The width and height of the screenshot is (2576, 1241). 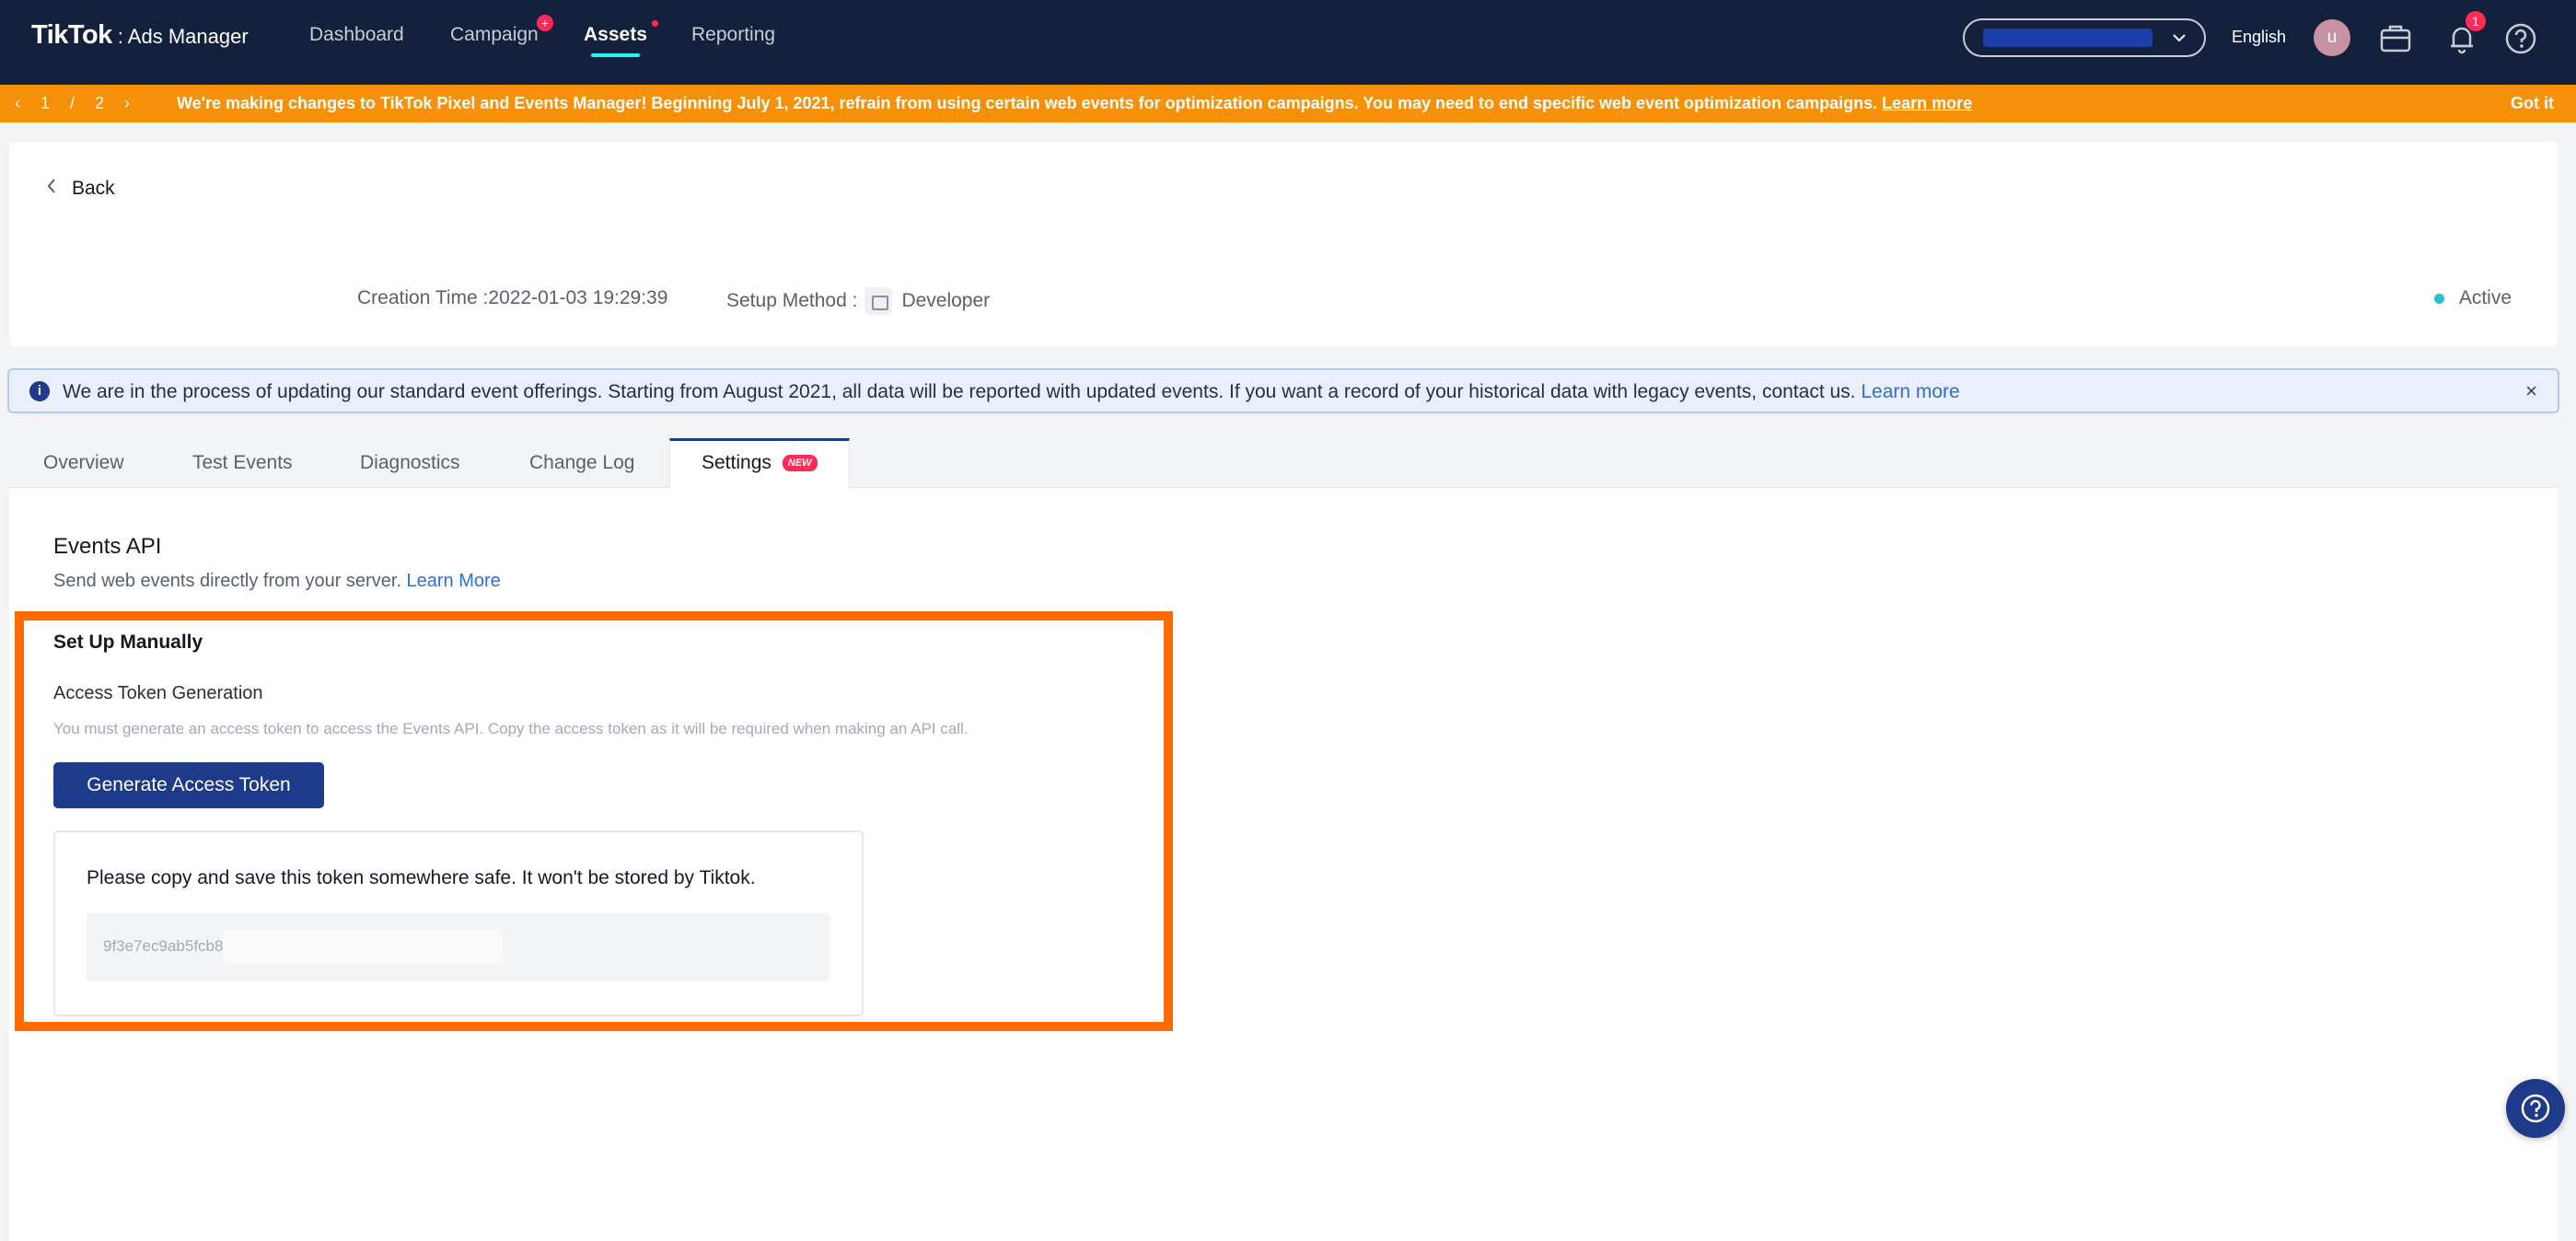 I want to click on nav-active-indicator, so click(x=615, y=55).